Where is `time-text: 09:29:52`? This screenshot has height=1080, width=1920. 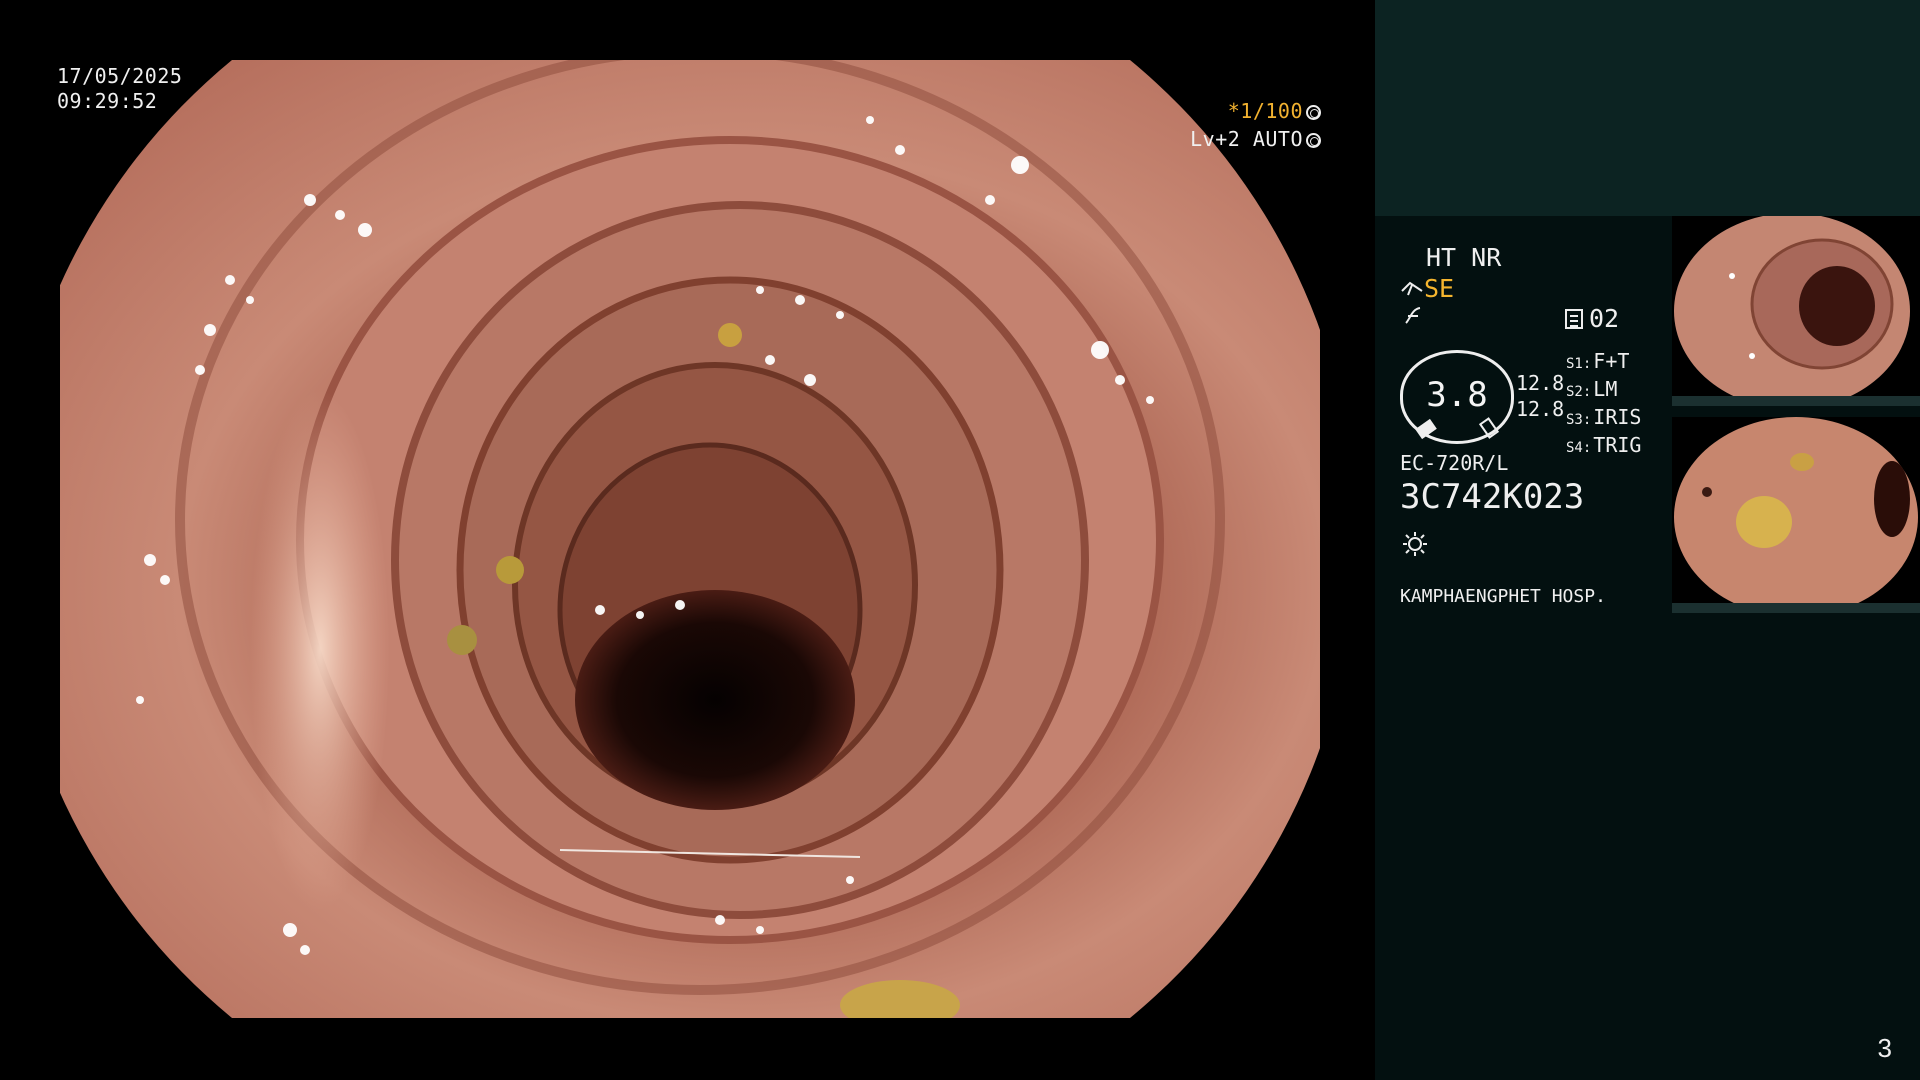 time-text: 09:29:52 is located at coordinates (107, 101).